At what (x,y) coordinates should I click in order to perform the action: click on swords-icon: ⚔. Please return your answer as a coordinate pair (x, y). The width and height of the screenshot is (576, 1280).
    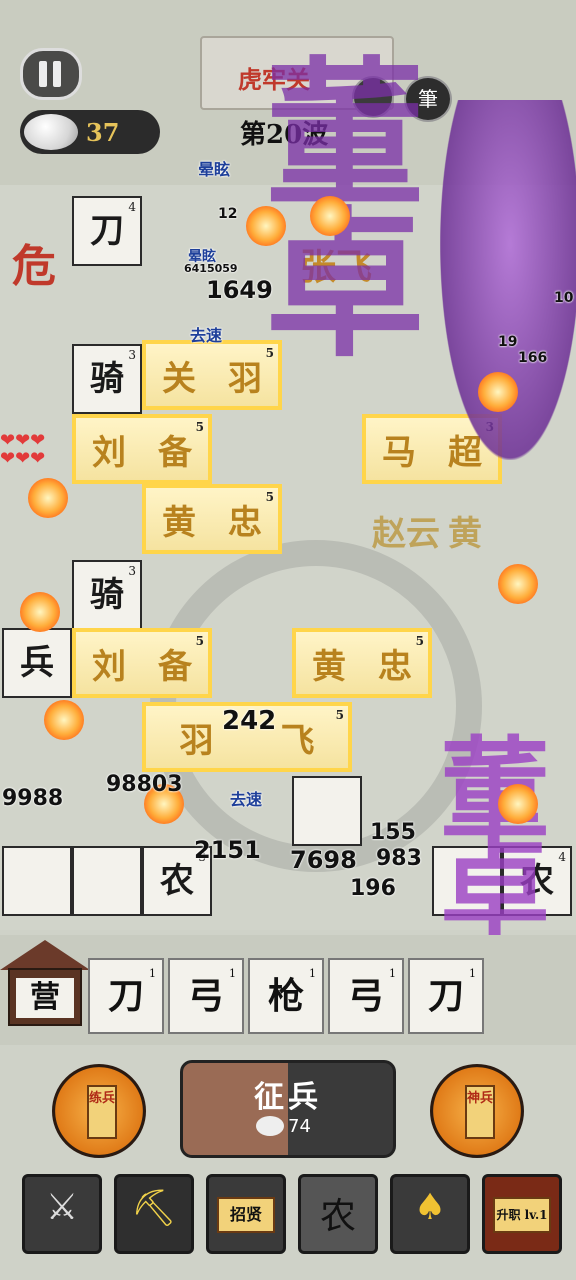
    Looking at the image, I should click on (62, 1207).